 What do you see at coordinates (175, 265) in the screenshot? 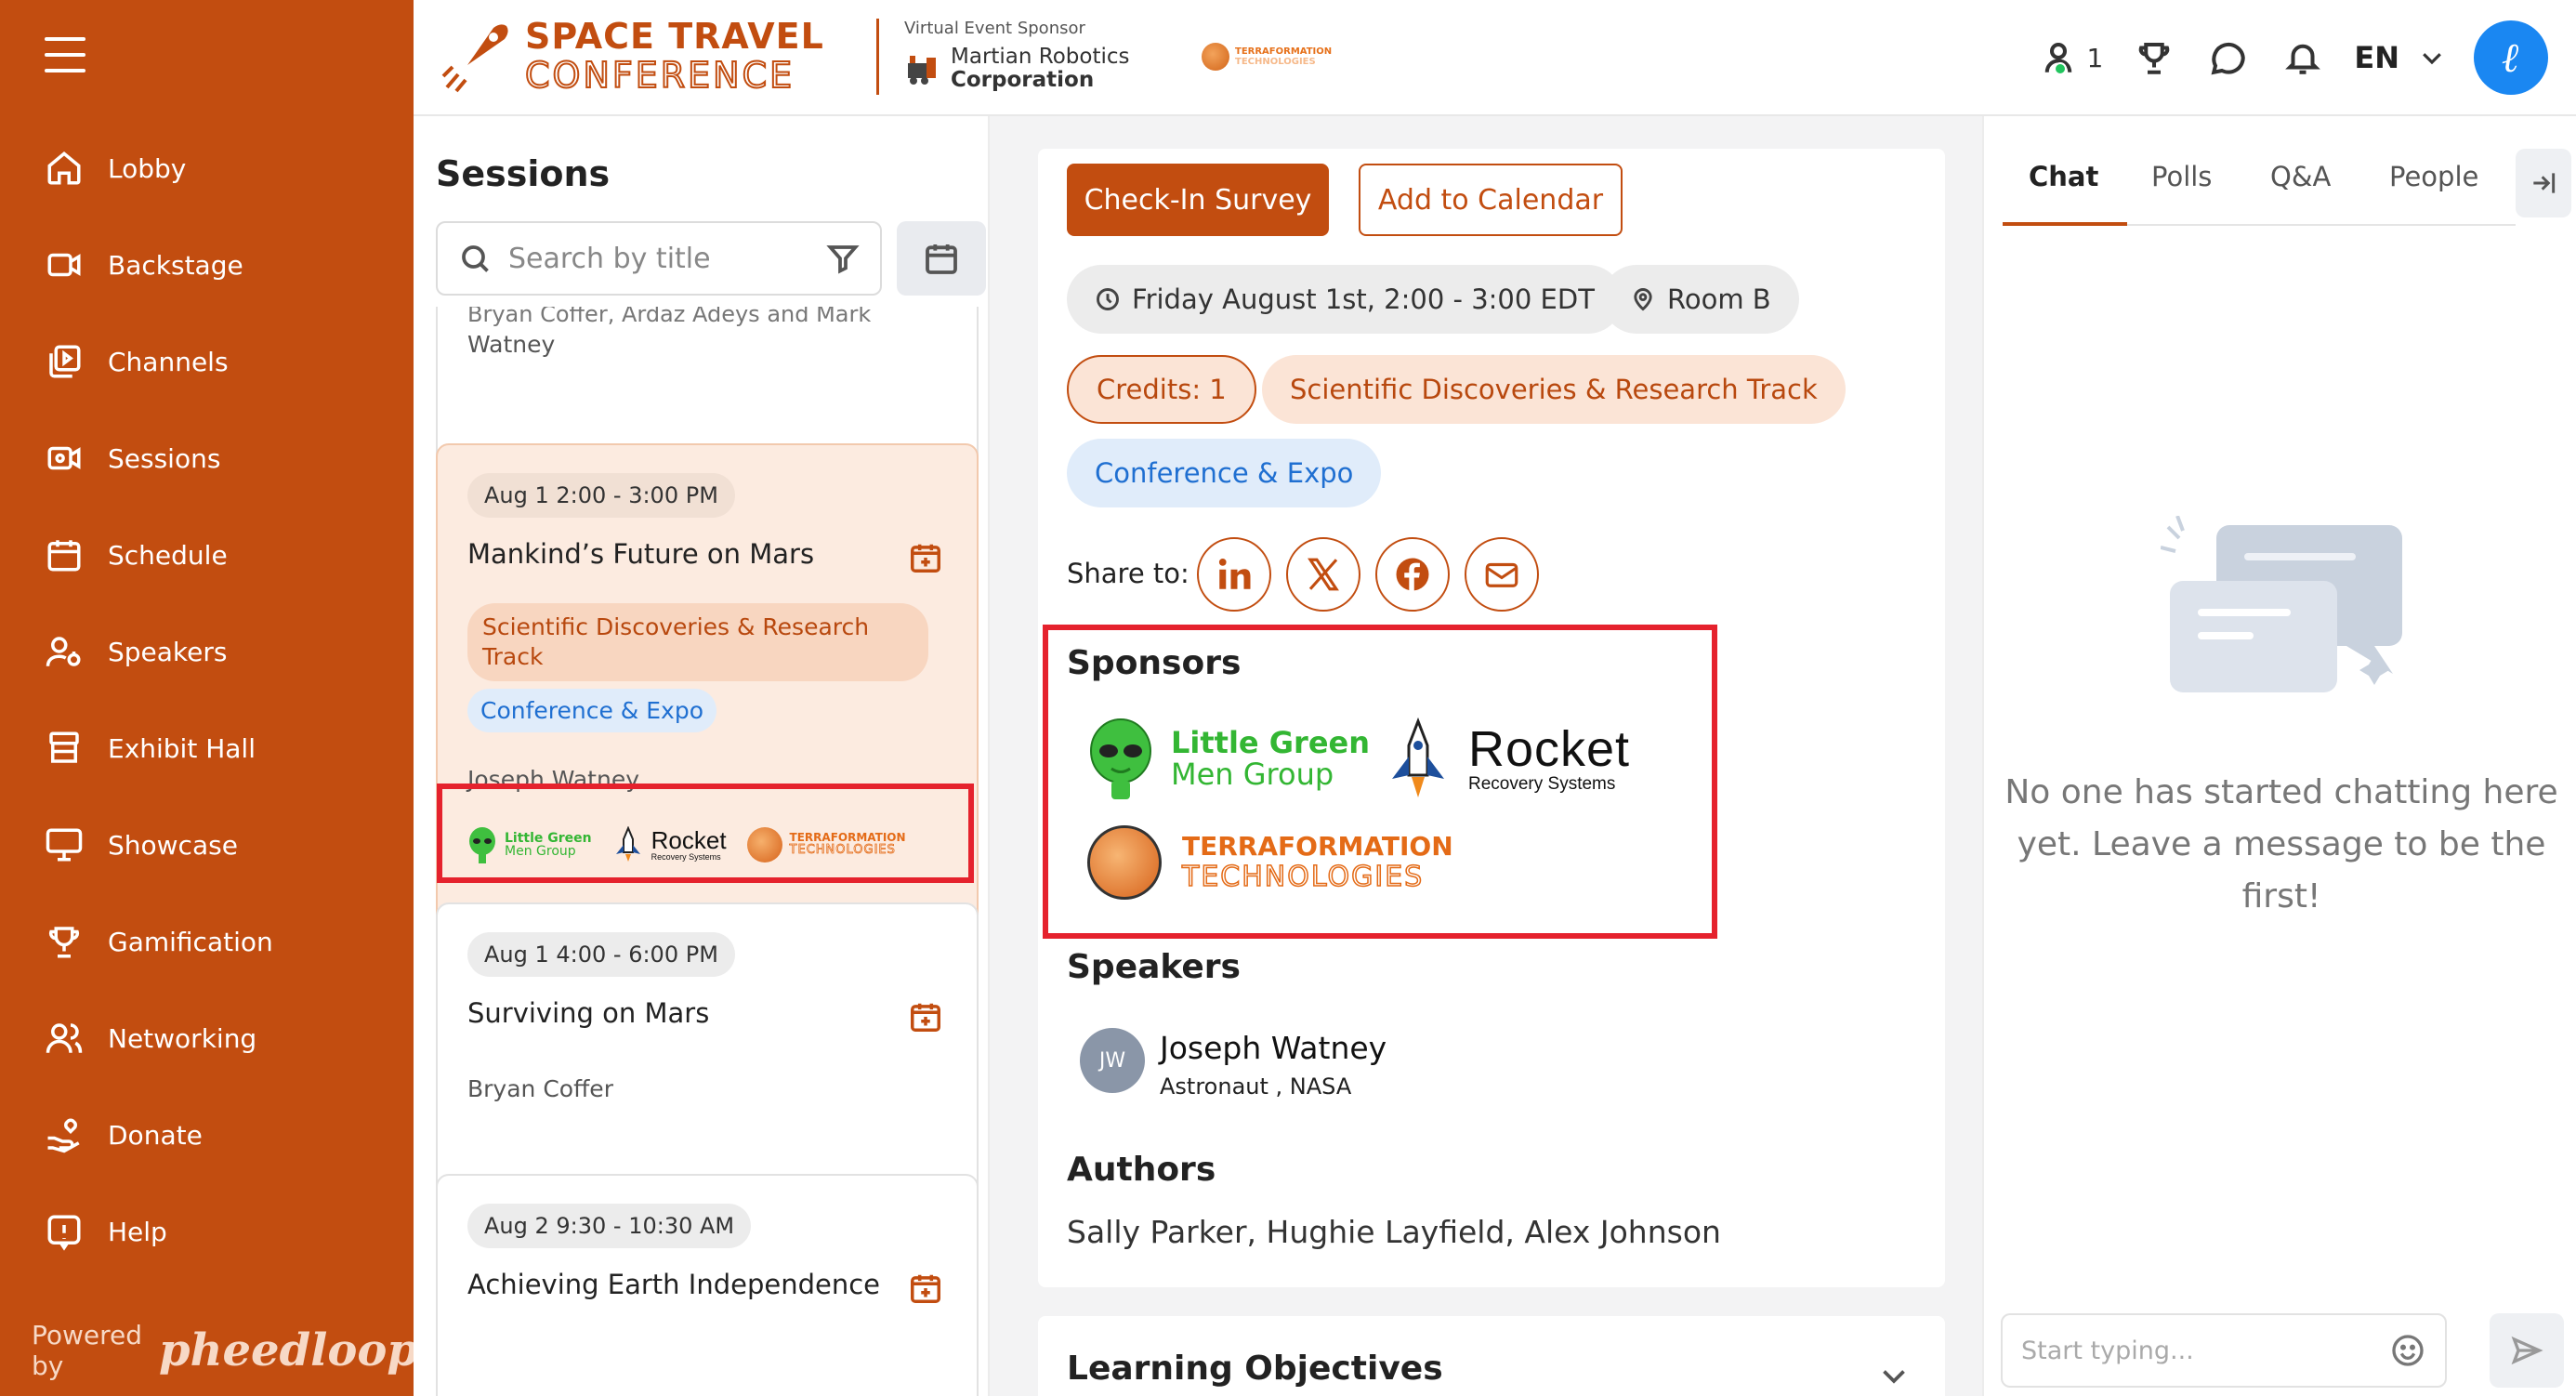
I see `sidebar-item-label: Backstage` at bounding box center [175, 265].